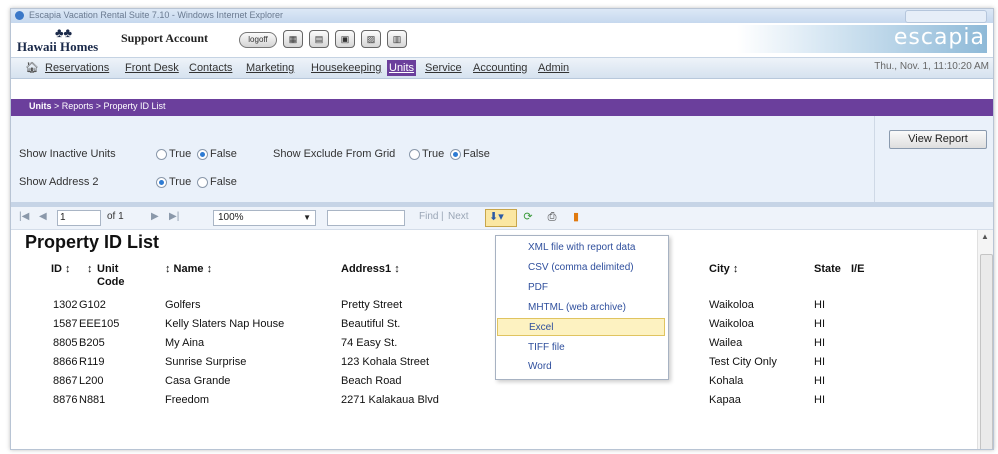  Describe the element at coordinates (258, 40) in the screenshot. I see `logoff-button: logoff` at that location.